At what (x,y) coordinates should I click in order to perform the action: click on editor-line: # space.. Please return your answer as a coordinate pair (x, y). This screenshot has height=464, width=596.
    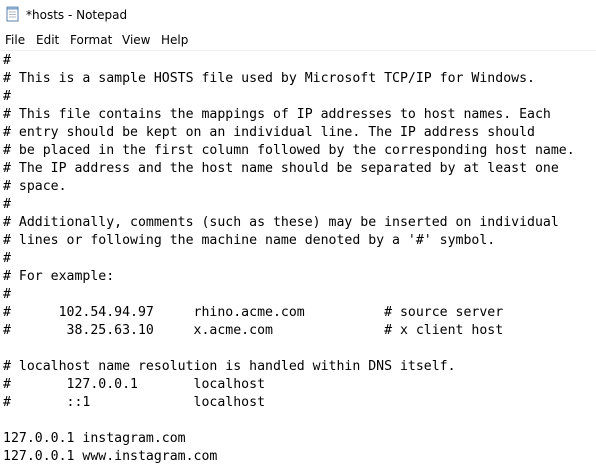
    Looking at the image, I should click on (35, 186).